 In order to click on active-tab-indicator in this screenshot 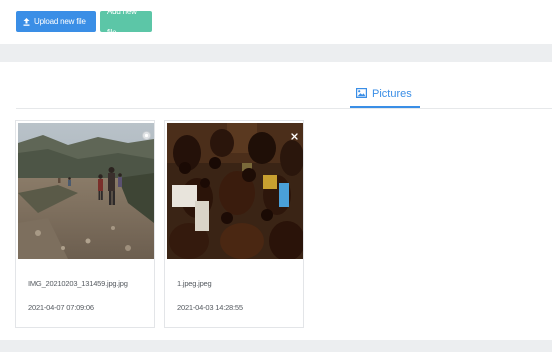, I will do `click(385, 107)`.